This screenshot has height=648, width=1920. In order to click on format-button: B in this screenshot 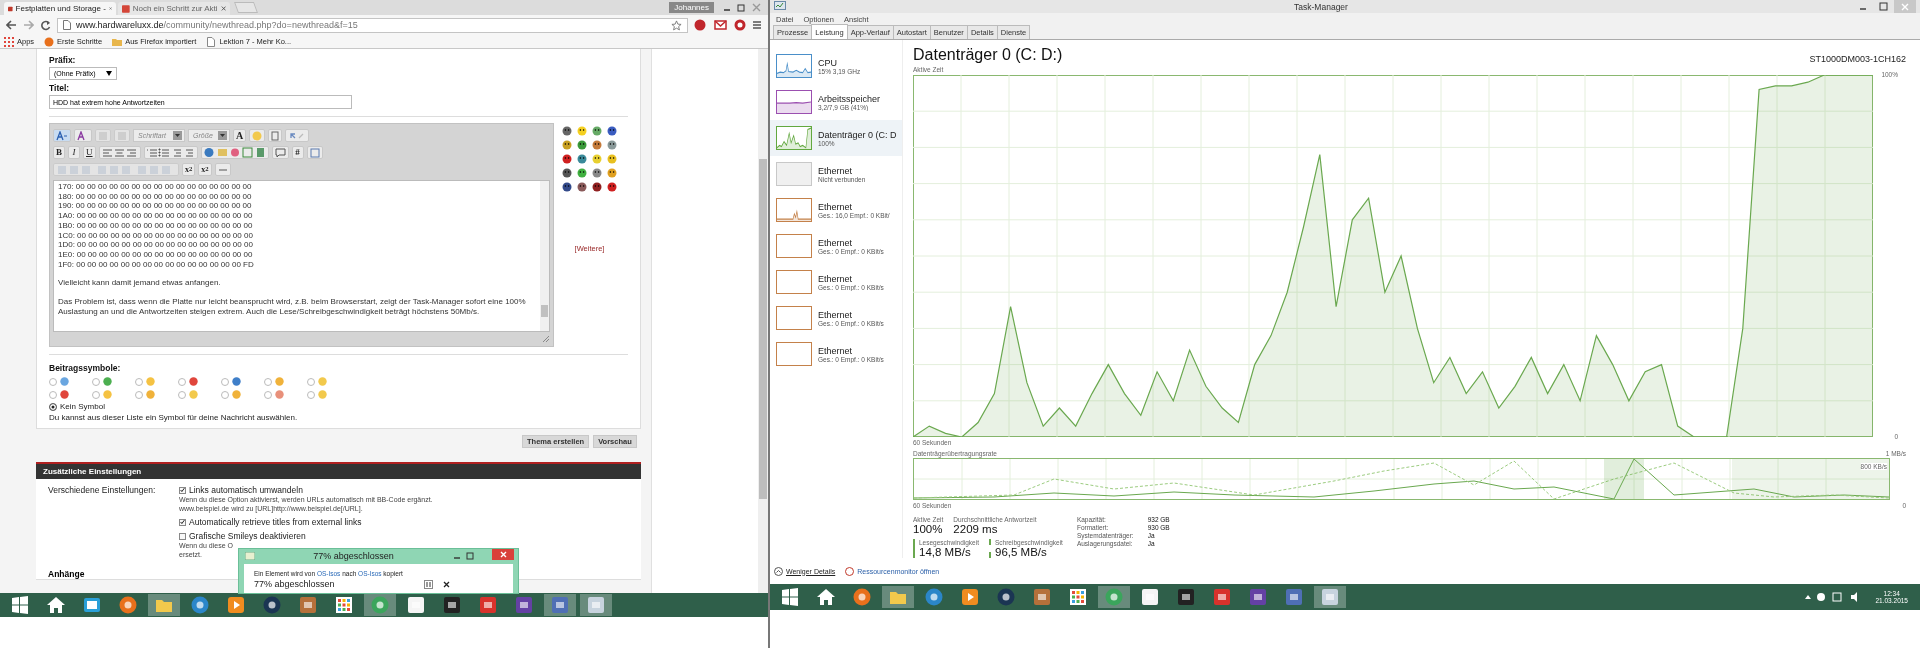, I will do `click(59, 152)`.